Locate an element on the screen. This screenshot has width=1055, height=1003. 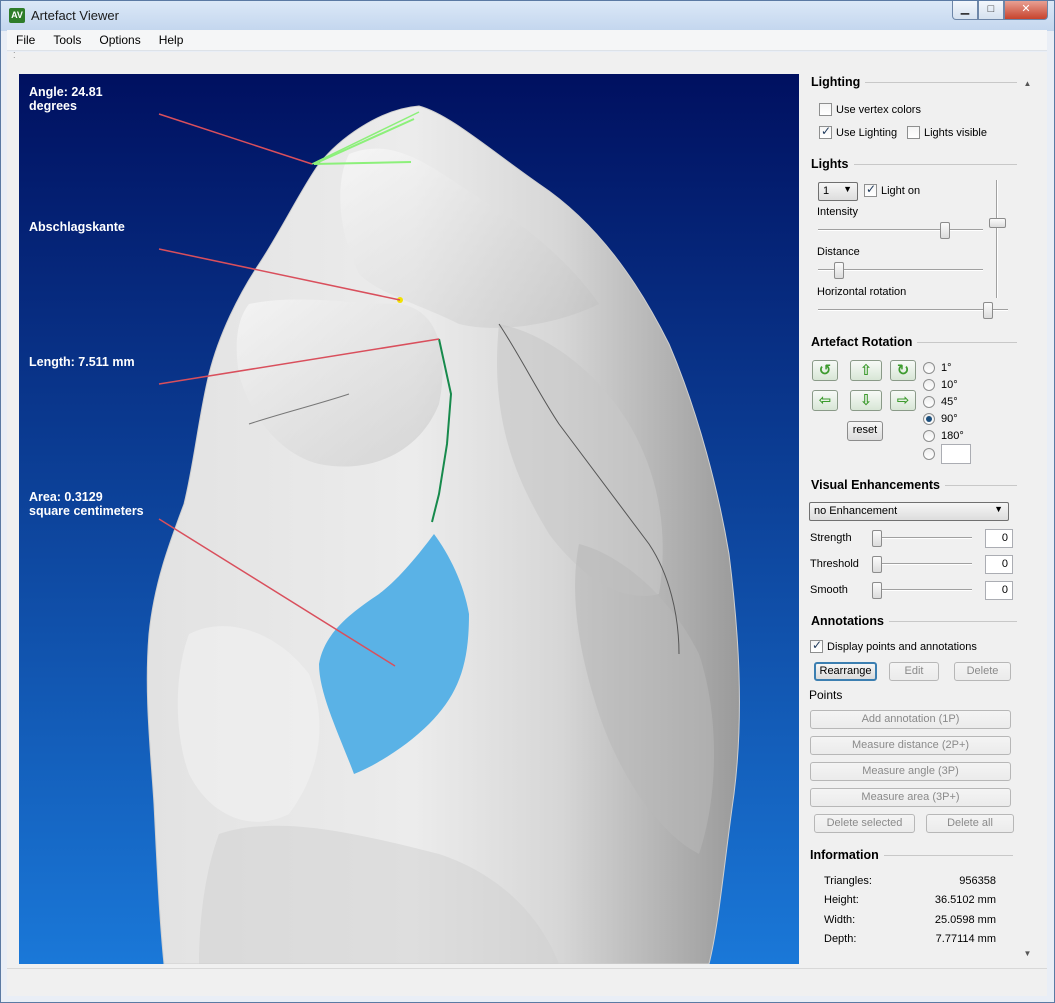
width-label: Width: is located at coordinates (840, 920).